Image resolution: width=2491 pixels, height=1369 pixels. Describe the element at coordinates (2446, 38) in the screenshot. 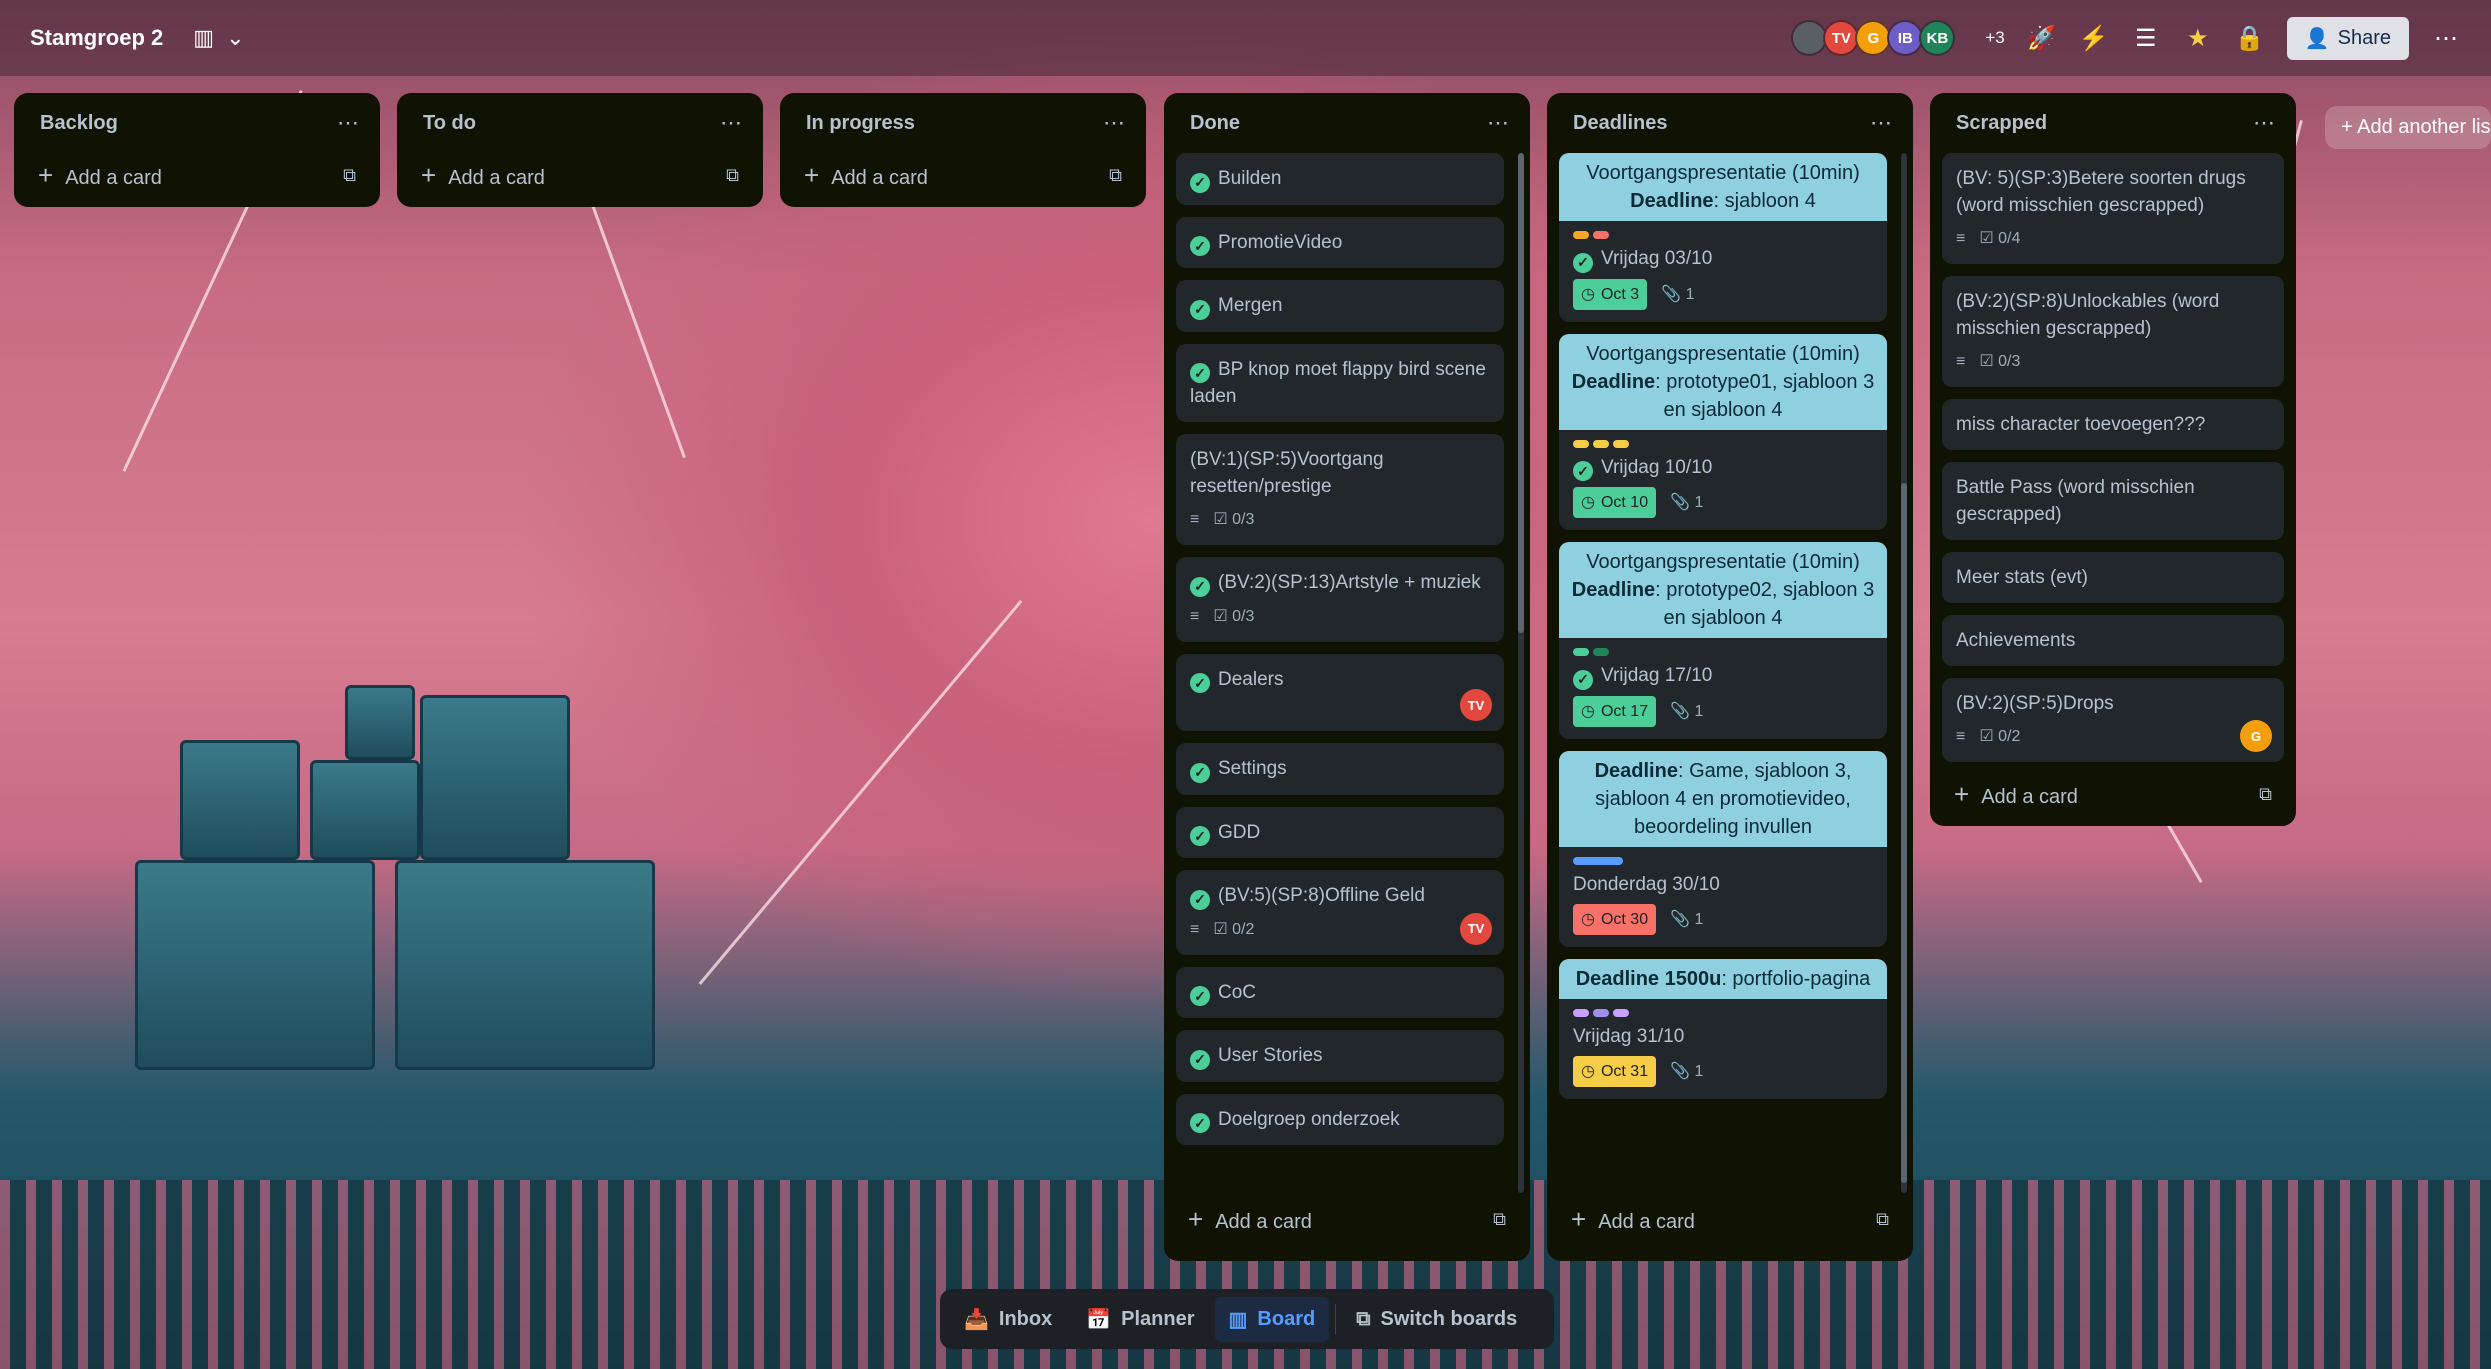

I see `more-options-icon: ⋯` at that location.